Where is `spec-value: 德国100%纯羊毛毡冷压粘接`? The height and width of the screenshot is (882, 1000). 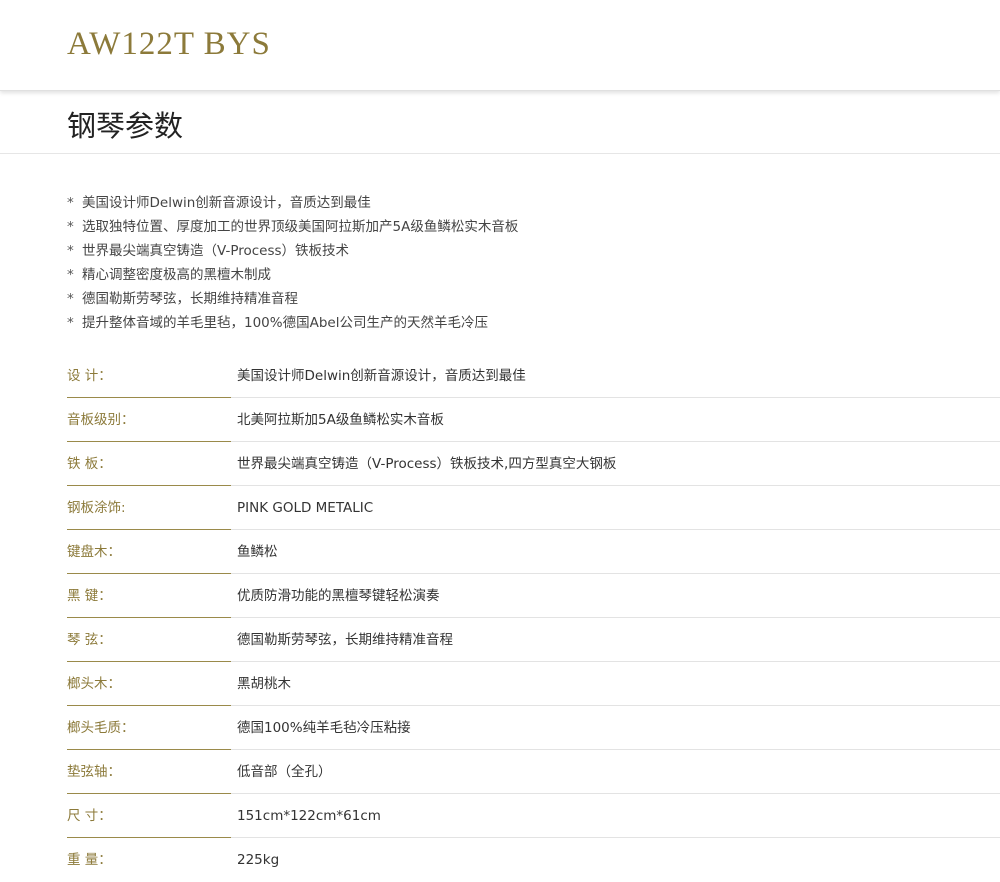
spec-value: 德国100%纯羊毛毡冷压粘接 is located at coordinates (324, 728).